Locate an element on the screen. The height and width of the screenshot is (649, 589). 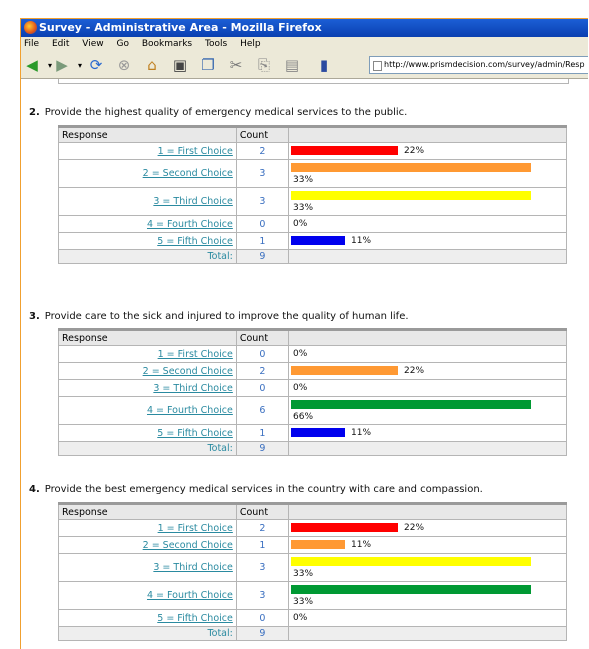
table-row: 2 = Second Choice 3 33% is located at coordinates (312, 173).